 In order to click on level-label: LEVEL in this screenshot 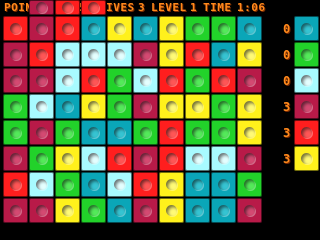, I will do `click(169, 7)`.